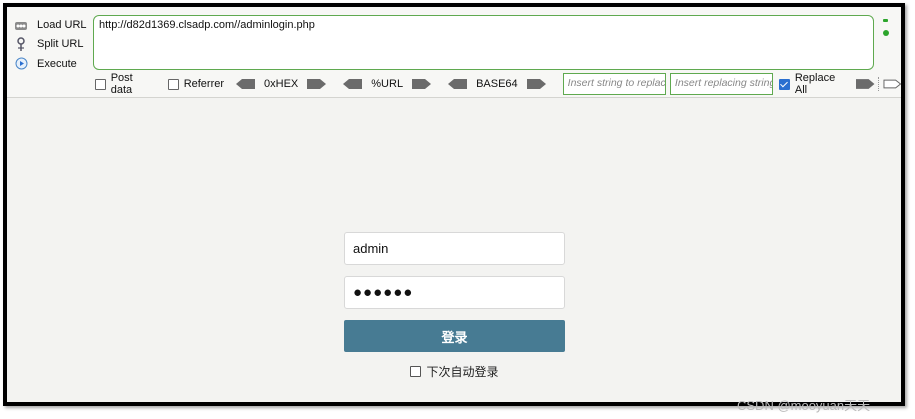 The height and width of the screenshot is (419, 915). What do you see at coordinates (804, 405) in the screenshot?
I see `watermark: CSDN @mooyuan天天` at bounding box center [804, 405].